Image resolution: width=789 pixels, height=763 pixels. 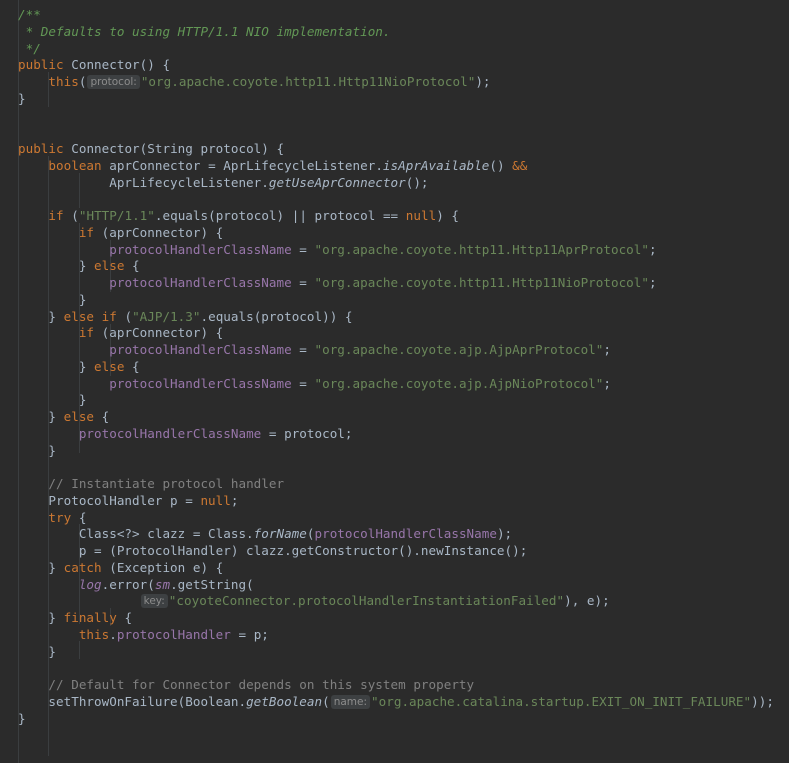 What do you see at coordinates (394, 635) in the screenshot?
I see `code-line: this.protocolHandler = p;` at bounding box center [394, 635].